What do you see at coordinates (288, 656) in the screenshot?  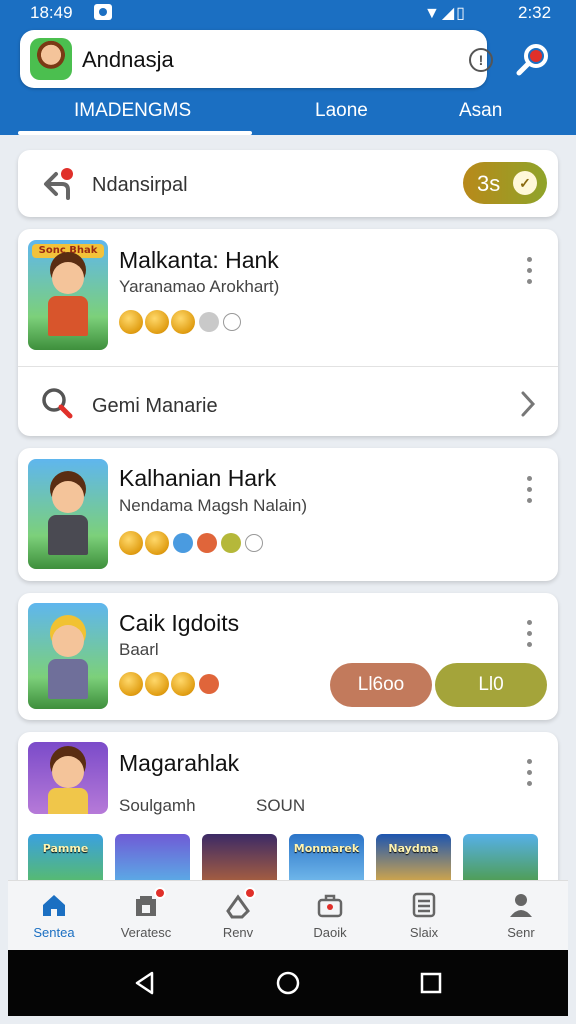 I see `game-card: Caik Igdoits Baarl Ll6oo Ll0` at bounding box center [288, 656].